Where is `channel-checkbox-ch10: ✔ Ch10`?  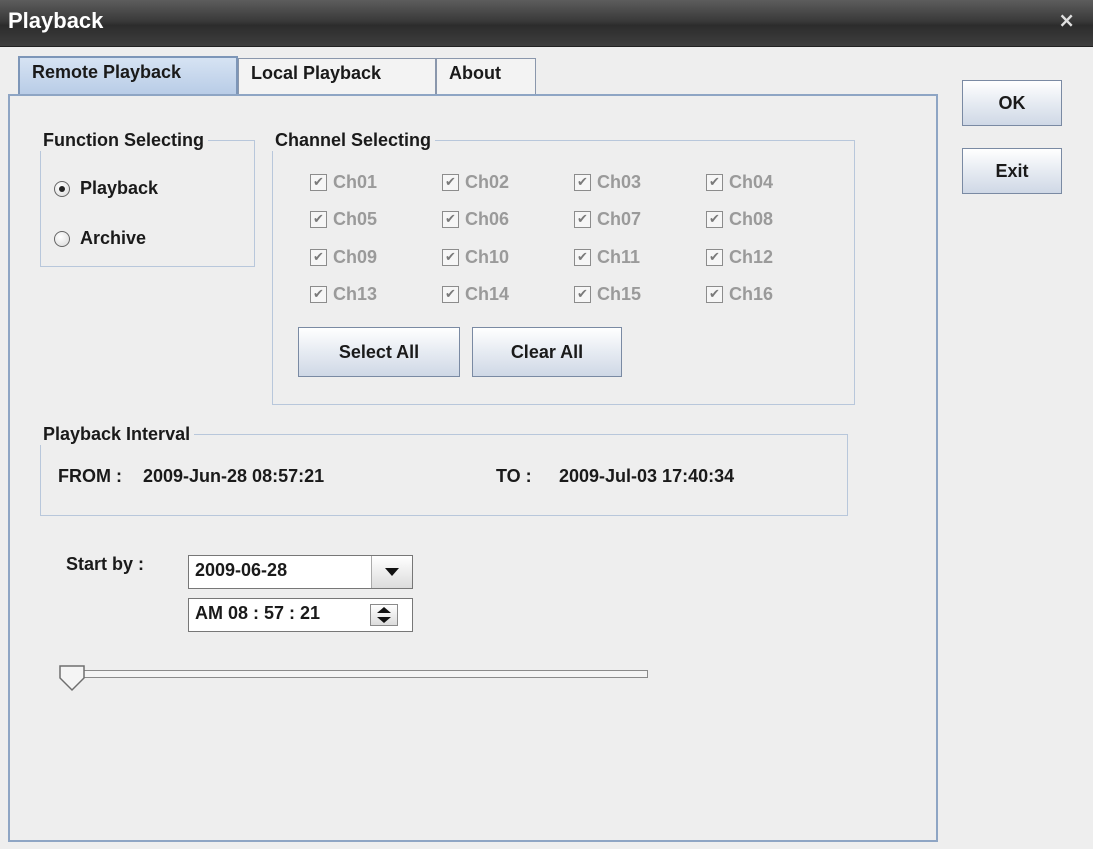
channel-checkbox-ch10: ✔ Ch10 is located at coordinates (475, 257).